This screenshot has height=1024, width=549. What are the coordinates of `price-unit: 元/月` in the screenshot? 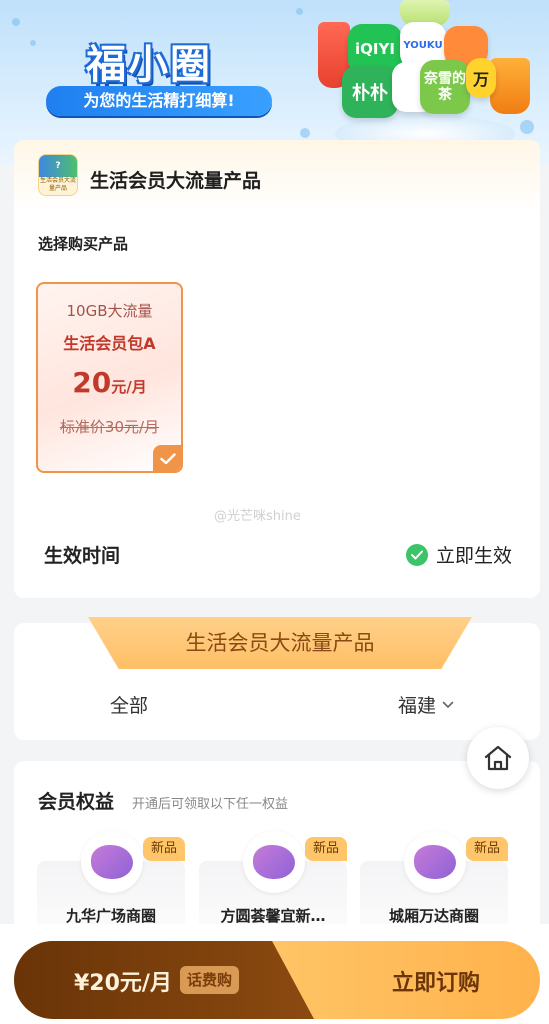 It's located at (129, 387).